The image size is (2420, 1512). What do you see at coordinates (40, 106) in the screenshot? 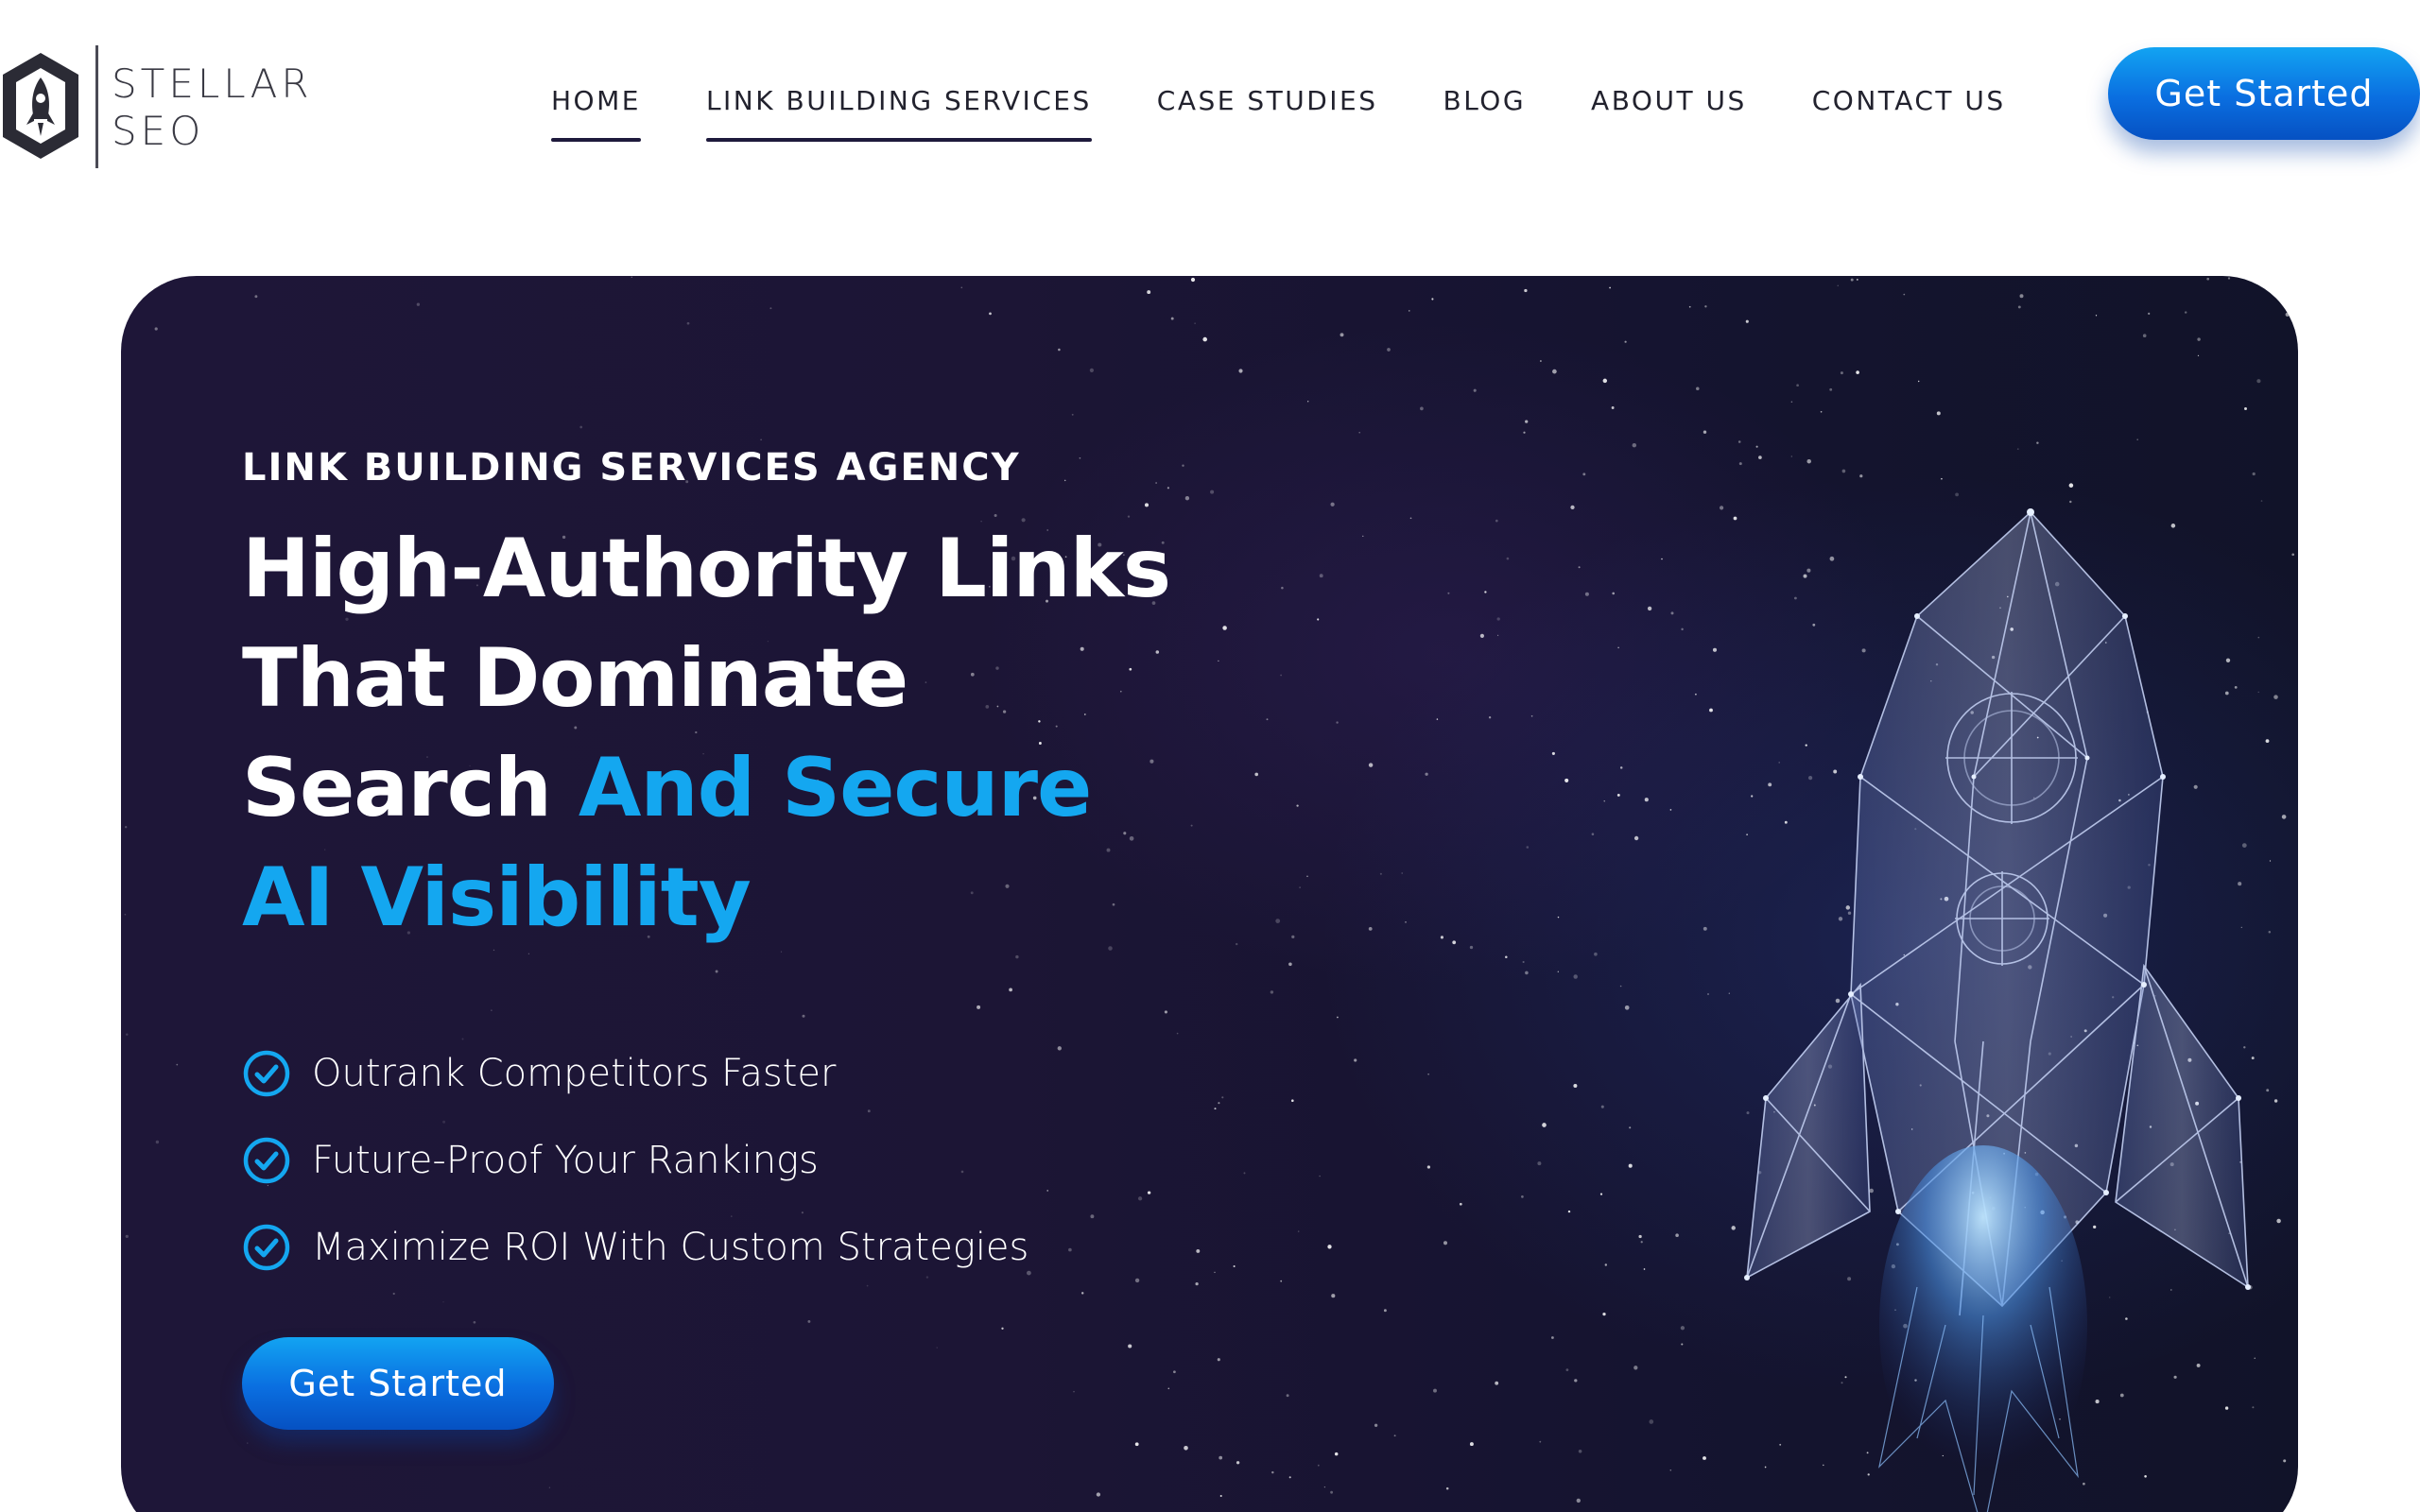
I see `rocket-hexagon-icon` at bounding box center [40, 106].